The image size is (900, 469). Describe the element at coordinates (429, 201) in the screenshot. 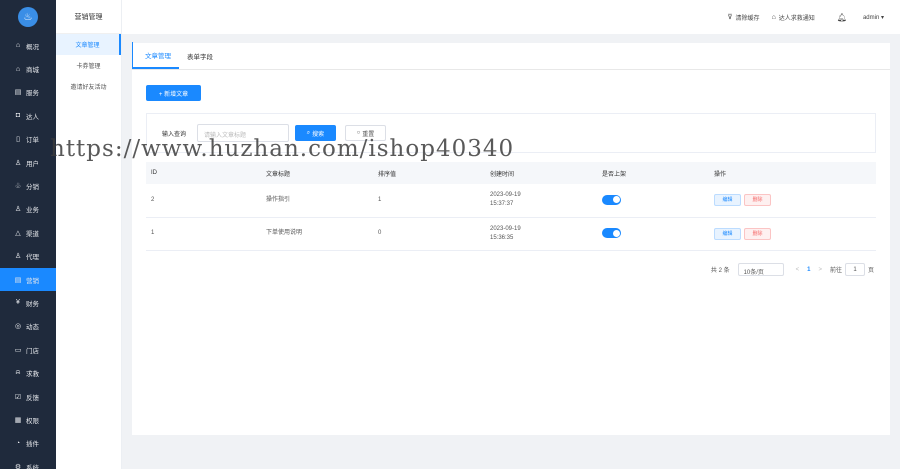

I see `cell-sort: 1` at that location.